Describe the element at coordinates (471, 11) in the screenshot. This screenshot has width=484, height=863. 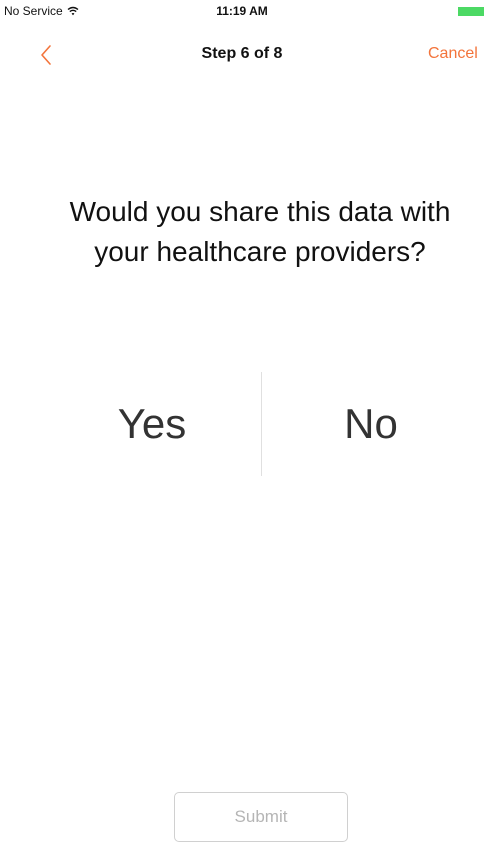
I see `battery-icon` at that location.